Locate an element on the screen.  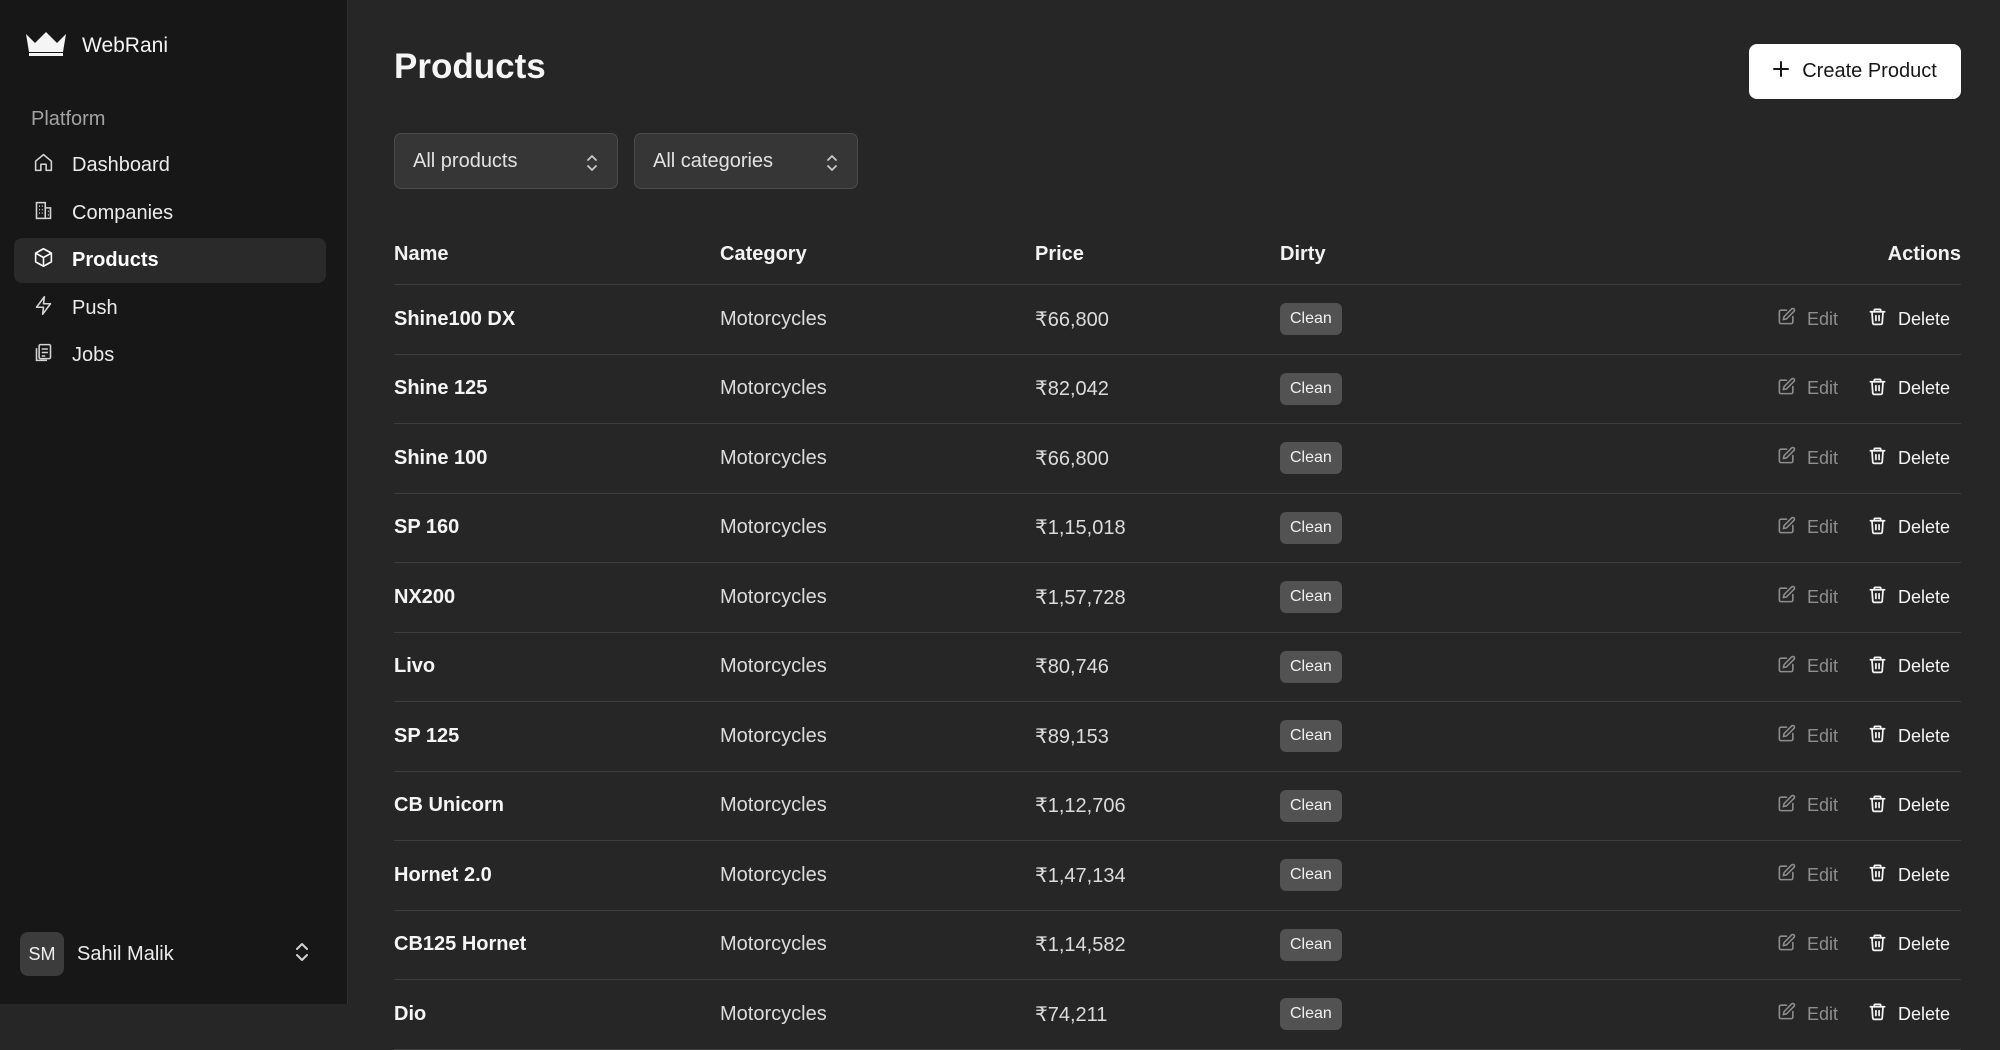
sidebar-section-label: Platform is located at coordinates (68, 119).